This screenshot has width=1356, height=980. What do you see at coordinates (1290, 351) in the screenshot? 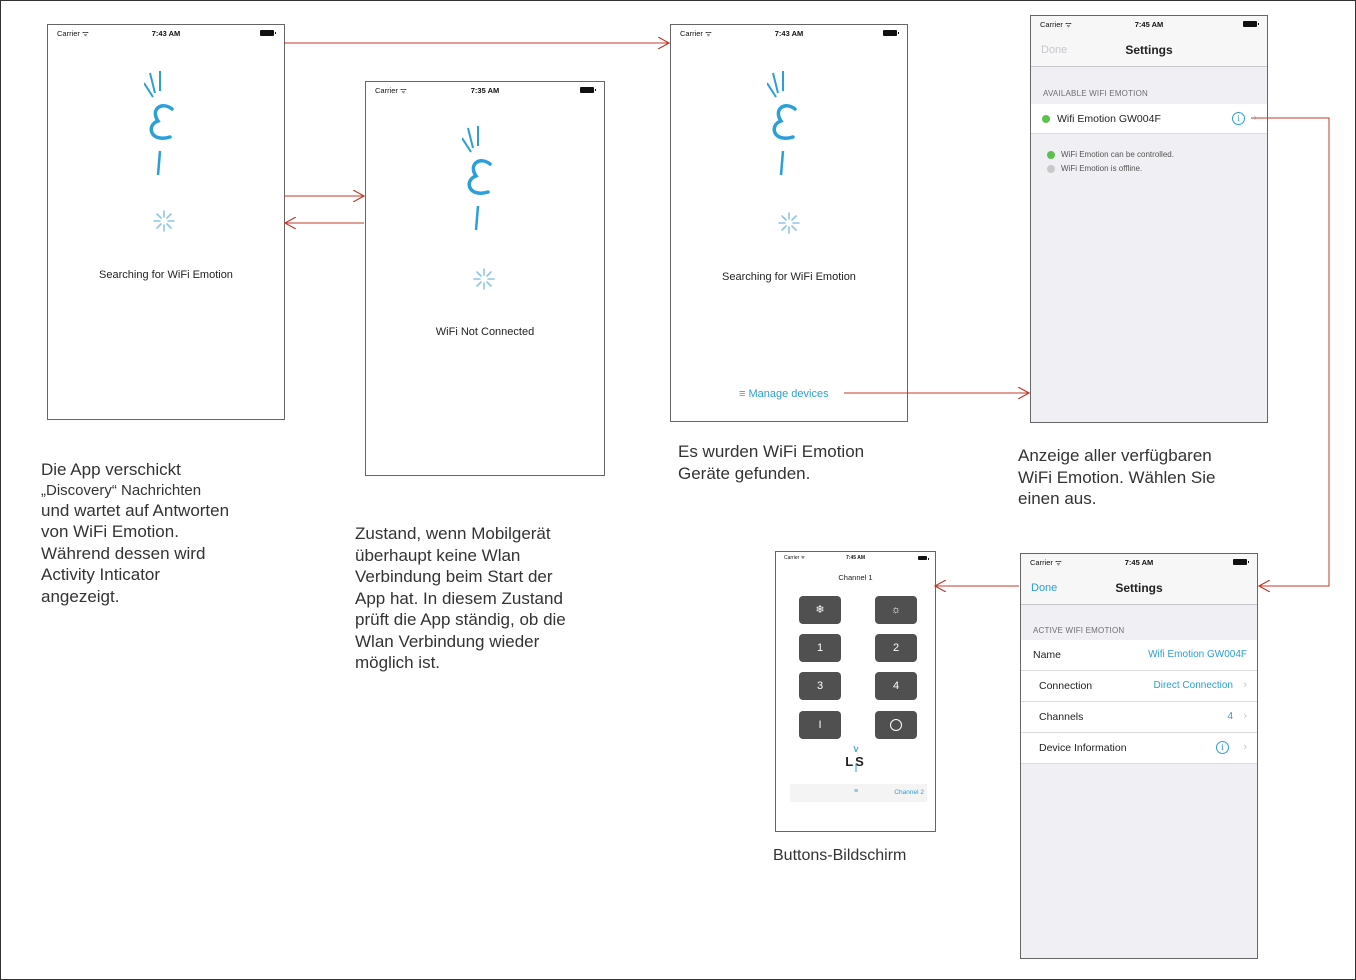
I see `arrow-screen4-to-screen5` at bounding box center [1290, 351].